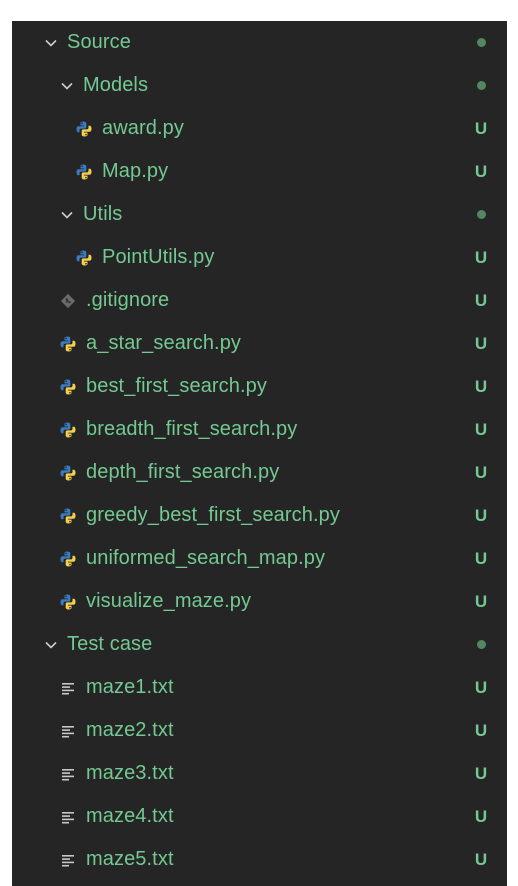 The image size is (518, 886). What do you see at coordinates (135, 171) in the screenshot?
I see `file-label: Map.py` at bounding box center [135, 171].